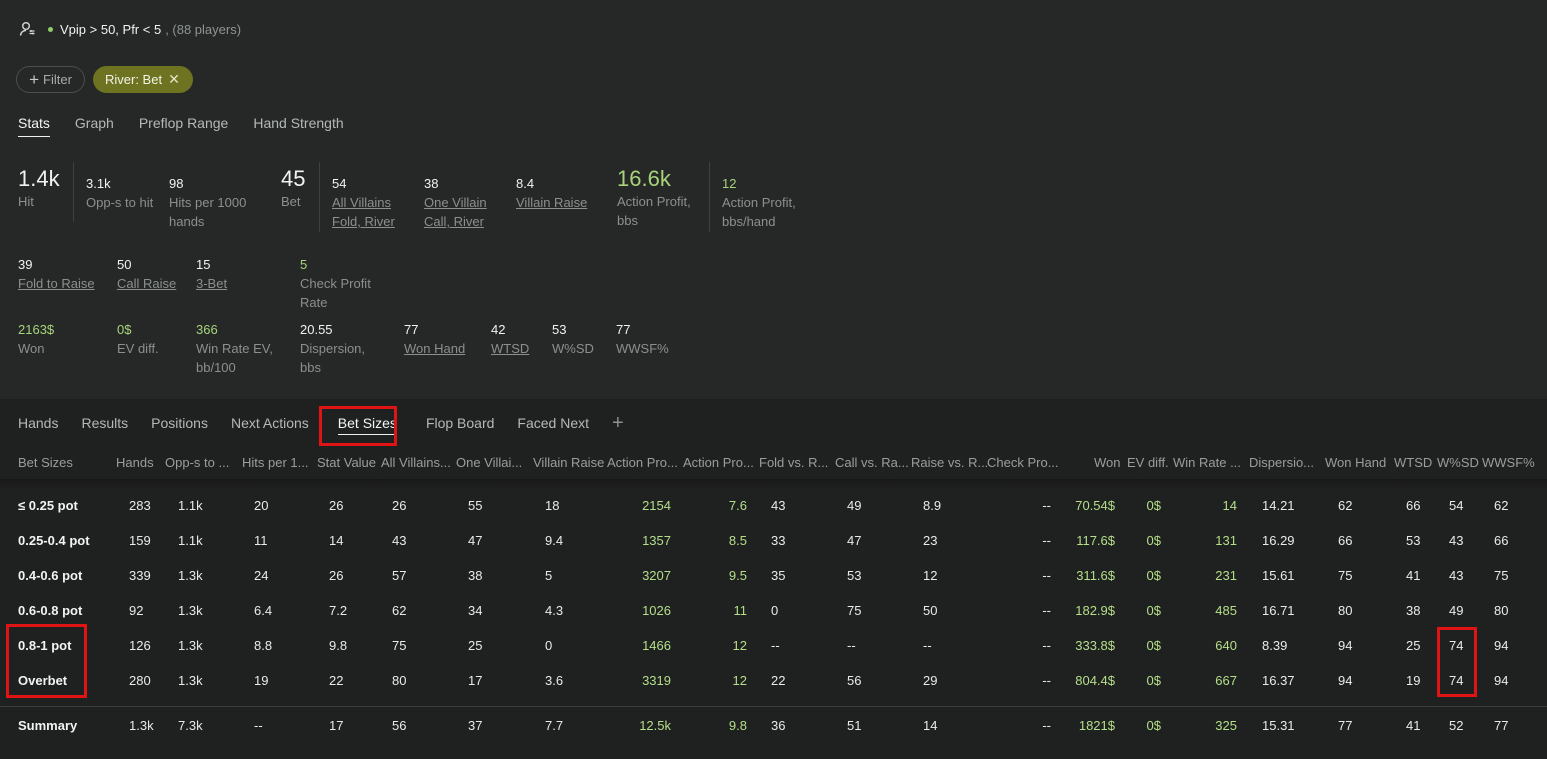  Describe the element at coordinates (1095, 610) in the screenshot. I see `cell-won: 182.9$` at that location.